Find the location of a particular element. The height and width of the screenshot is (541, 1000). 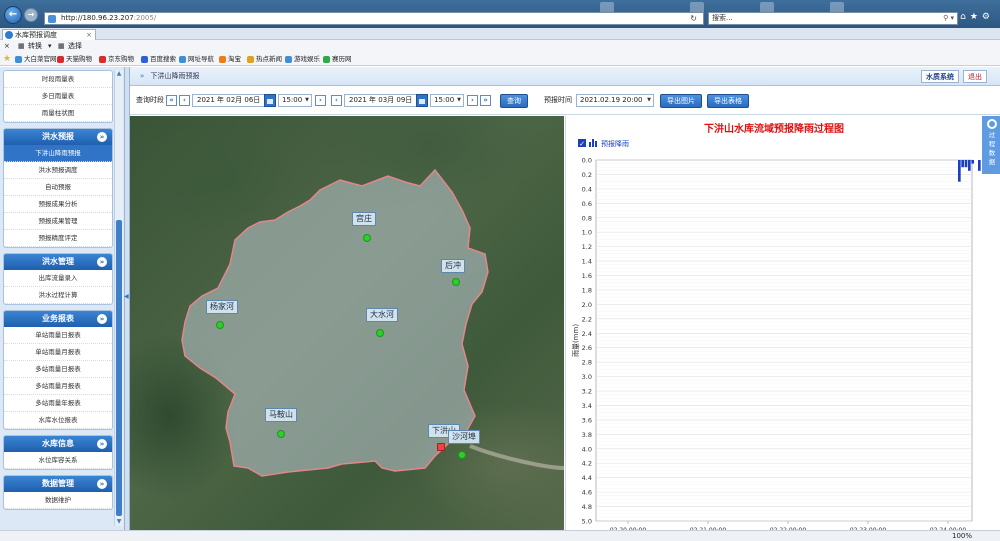

start-prev-large-button: « is located at coordinates (171, 100).